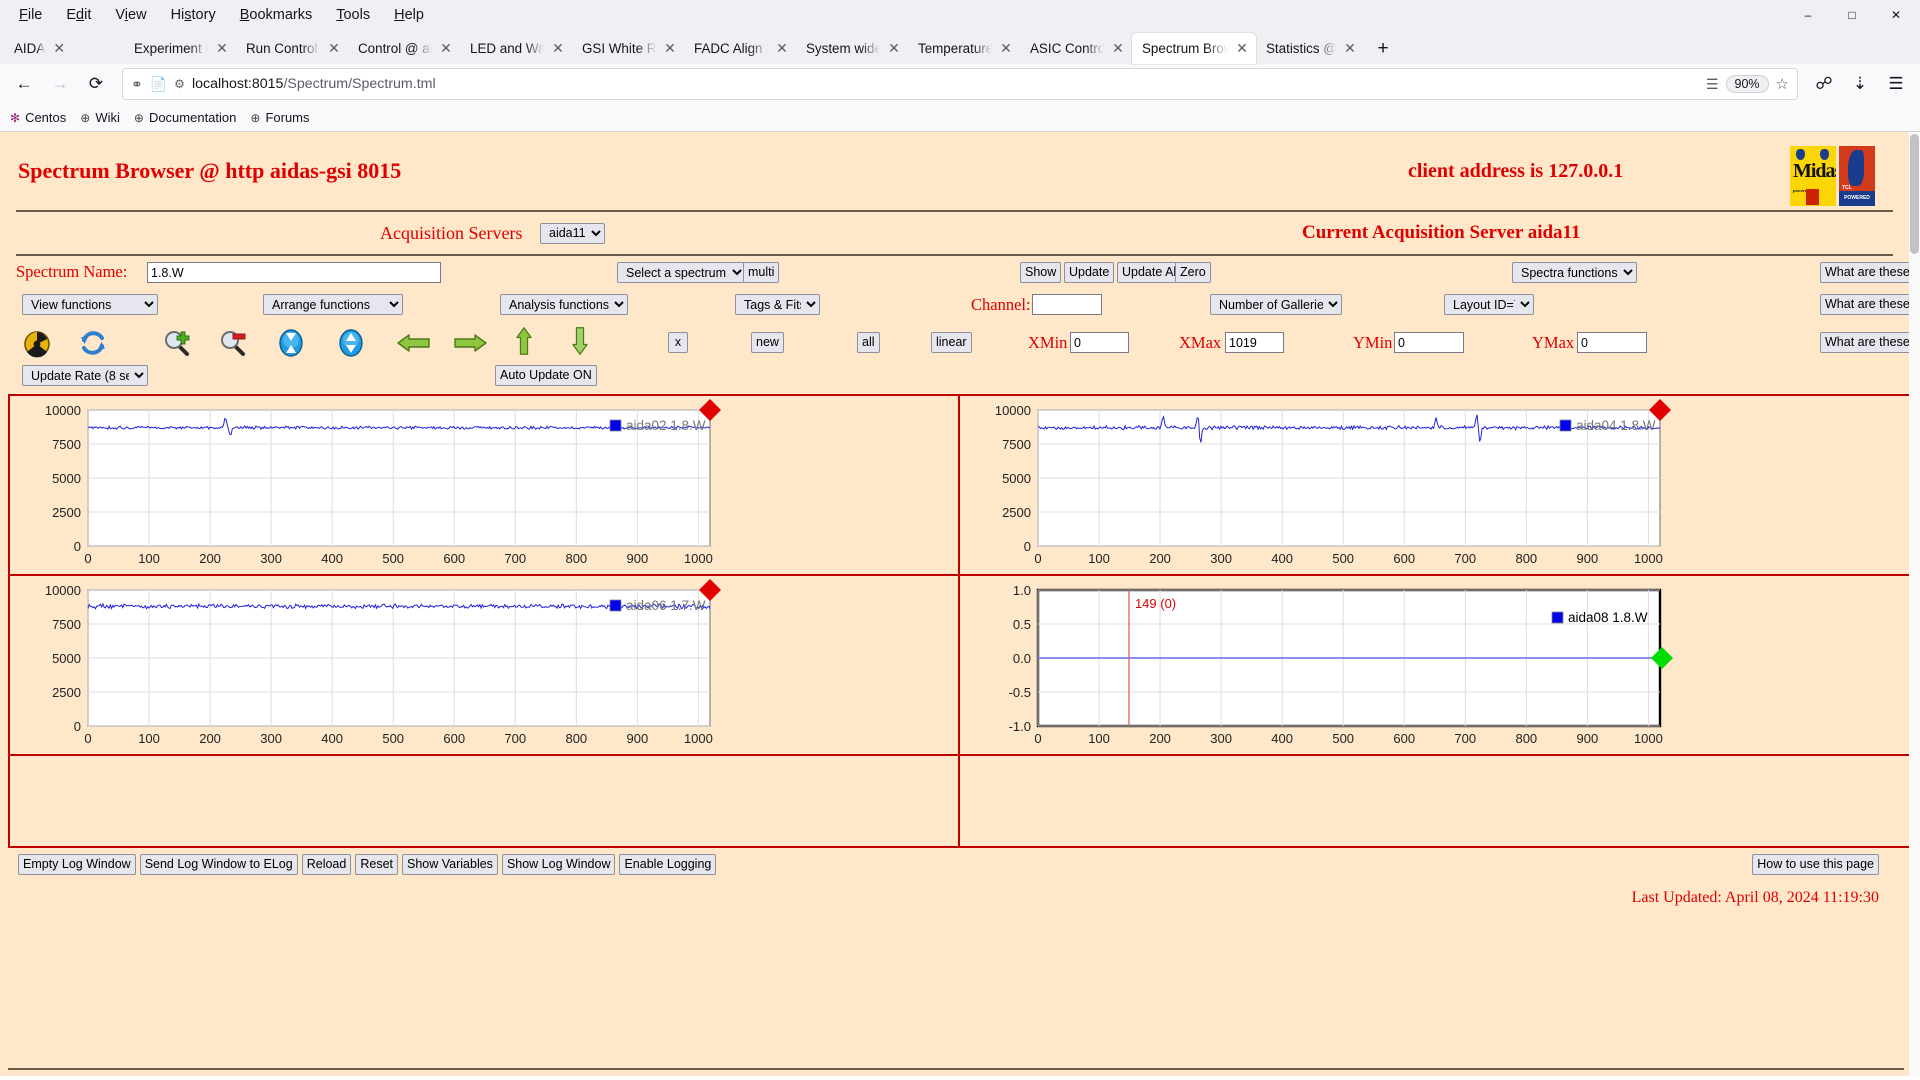  I want to click on tags-fits-select: Tags & Fits, so click(777, 304).